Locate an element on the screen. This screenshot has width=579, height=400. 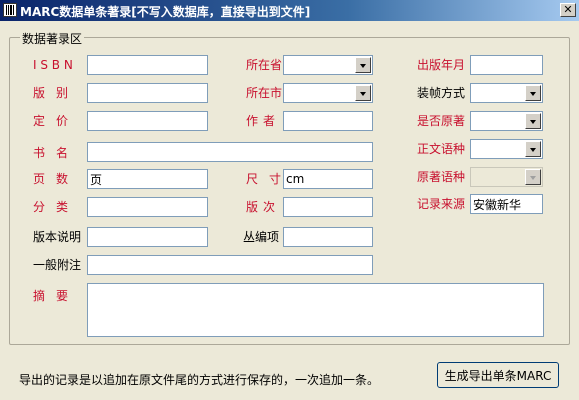
pub-date-input is located at coordinates (506, 65).